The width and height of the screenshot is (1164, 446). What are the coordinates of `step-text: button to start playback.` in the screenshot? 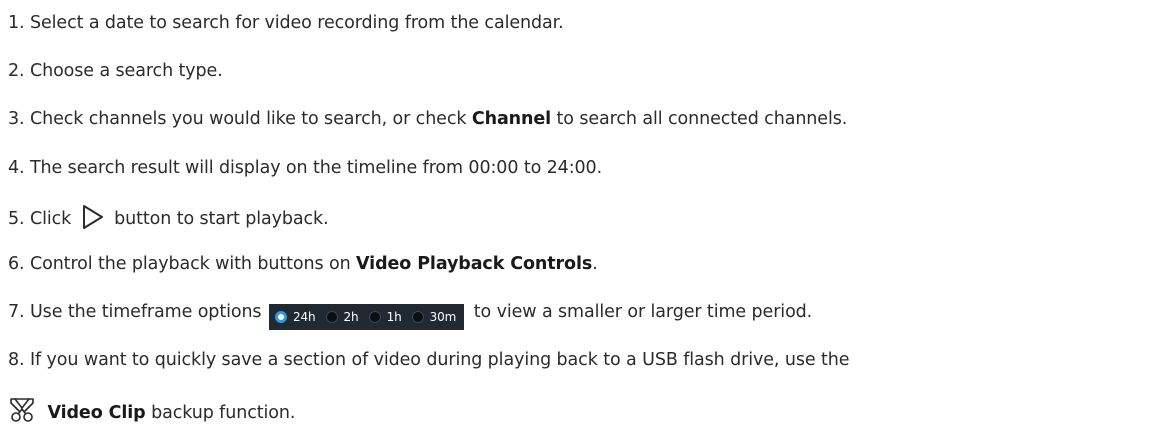 It's located at (221, 219).